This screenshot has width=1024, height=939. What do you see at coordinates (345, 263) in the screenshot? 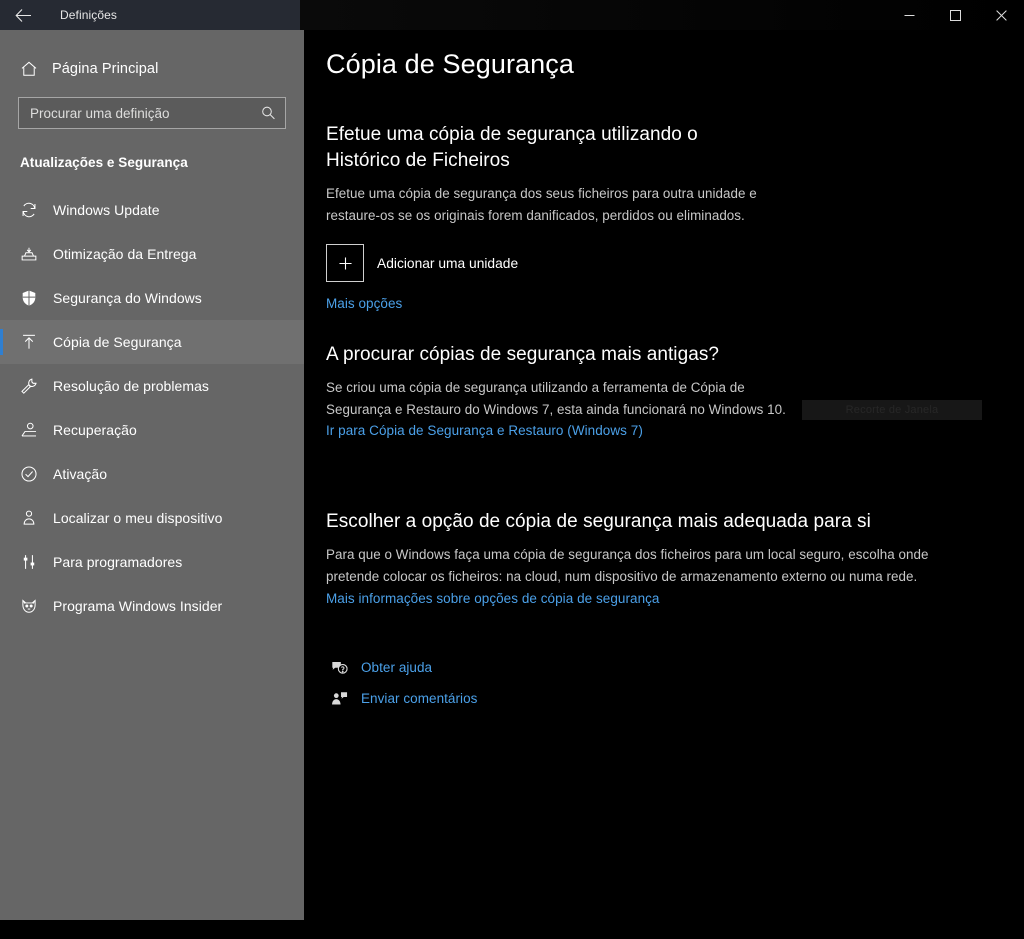
I see `plus-icon` at bounding box center [345, 263].